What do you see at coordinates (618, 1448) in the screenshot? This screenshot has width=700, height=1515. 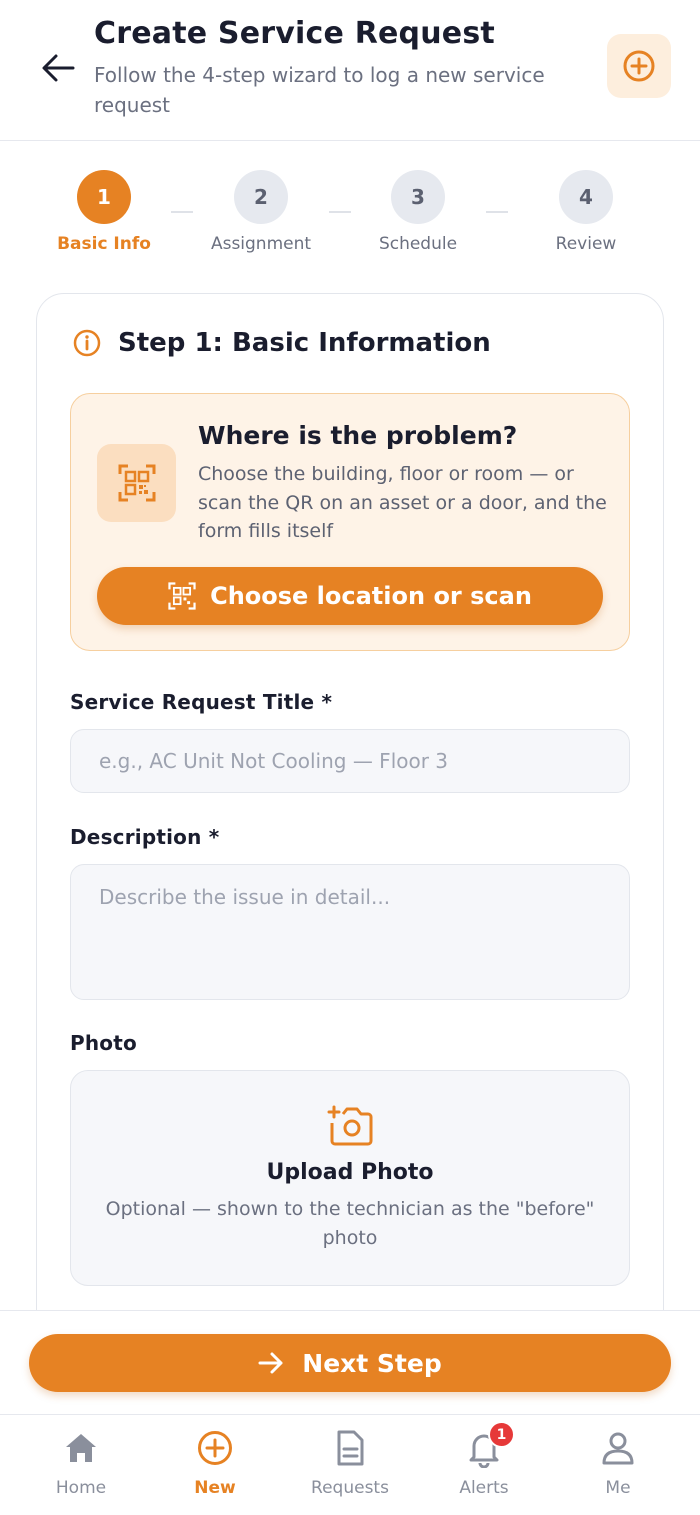 I see `user-icon` at bounding box center [618, 1448].